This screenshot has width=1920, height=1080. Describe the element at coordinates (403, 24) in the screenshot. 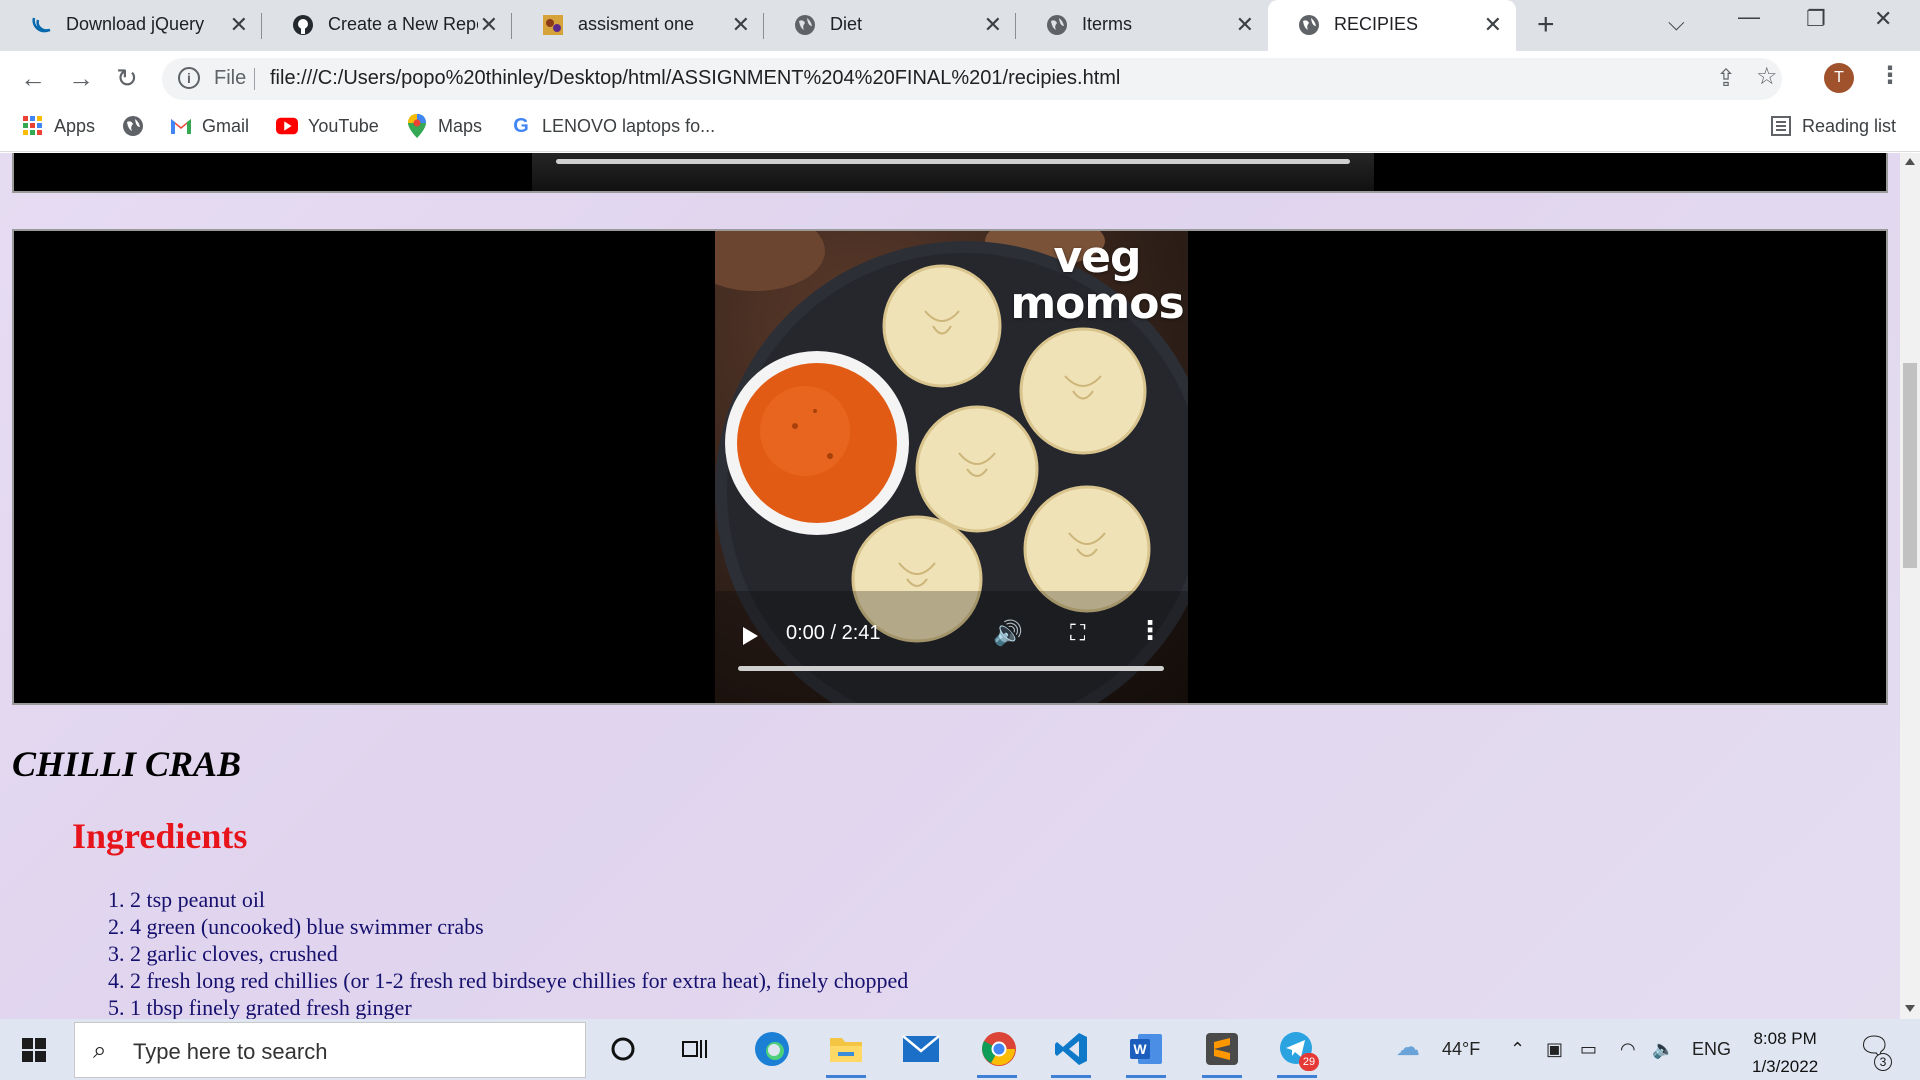

I see `tab-title: Create a New Repo` at that location.